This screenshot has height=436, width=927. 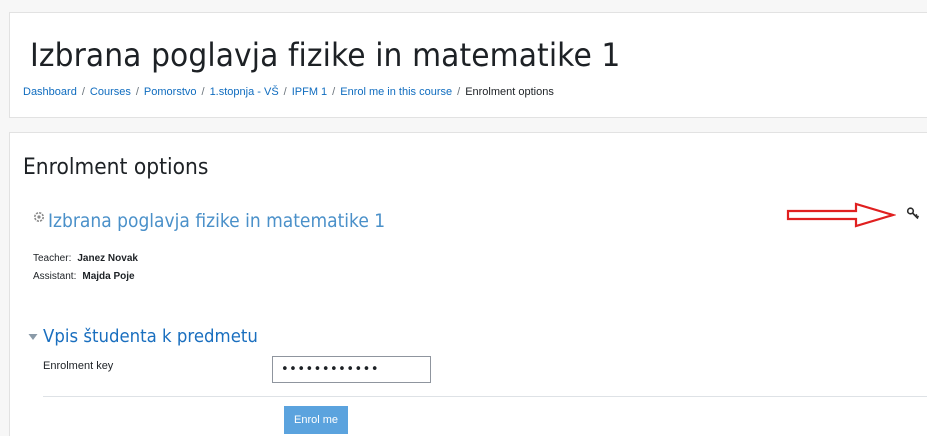 What do you see at coordinates (150, 336) in the screenshot?
I see `enrol-form-legend: Vpis študenta k predmetu` at bounding box center [150, 336].